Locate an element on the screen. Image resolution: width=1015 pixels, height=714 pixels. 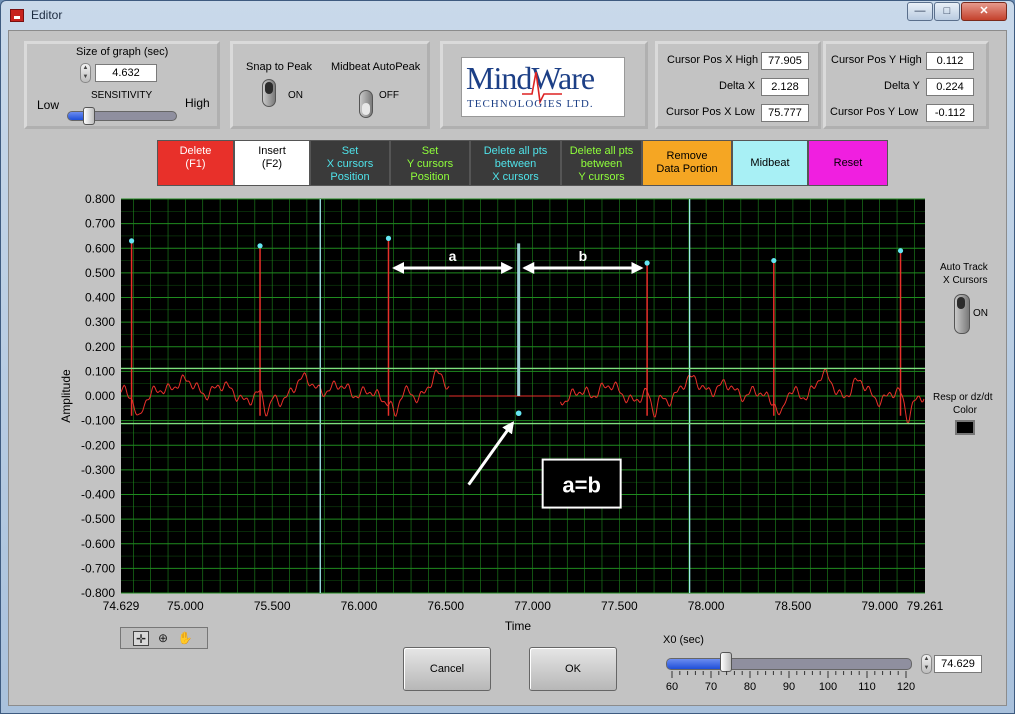
x-tick-label: 76.500 is located at coordinates (445, 606).